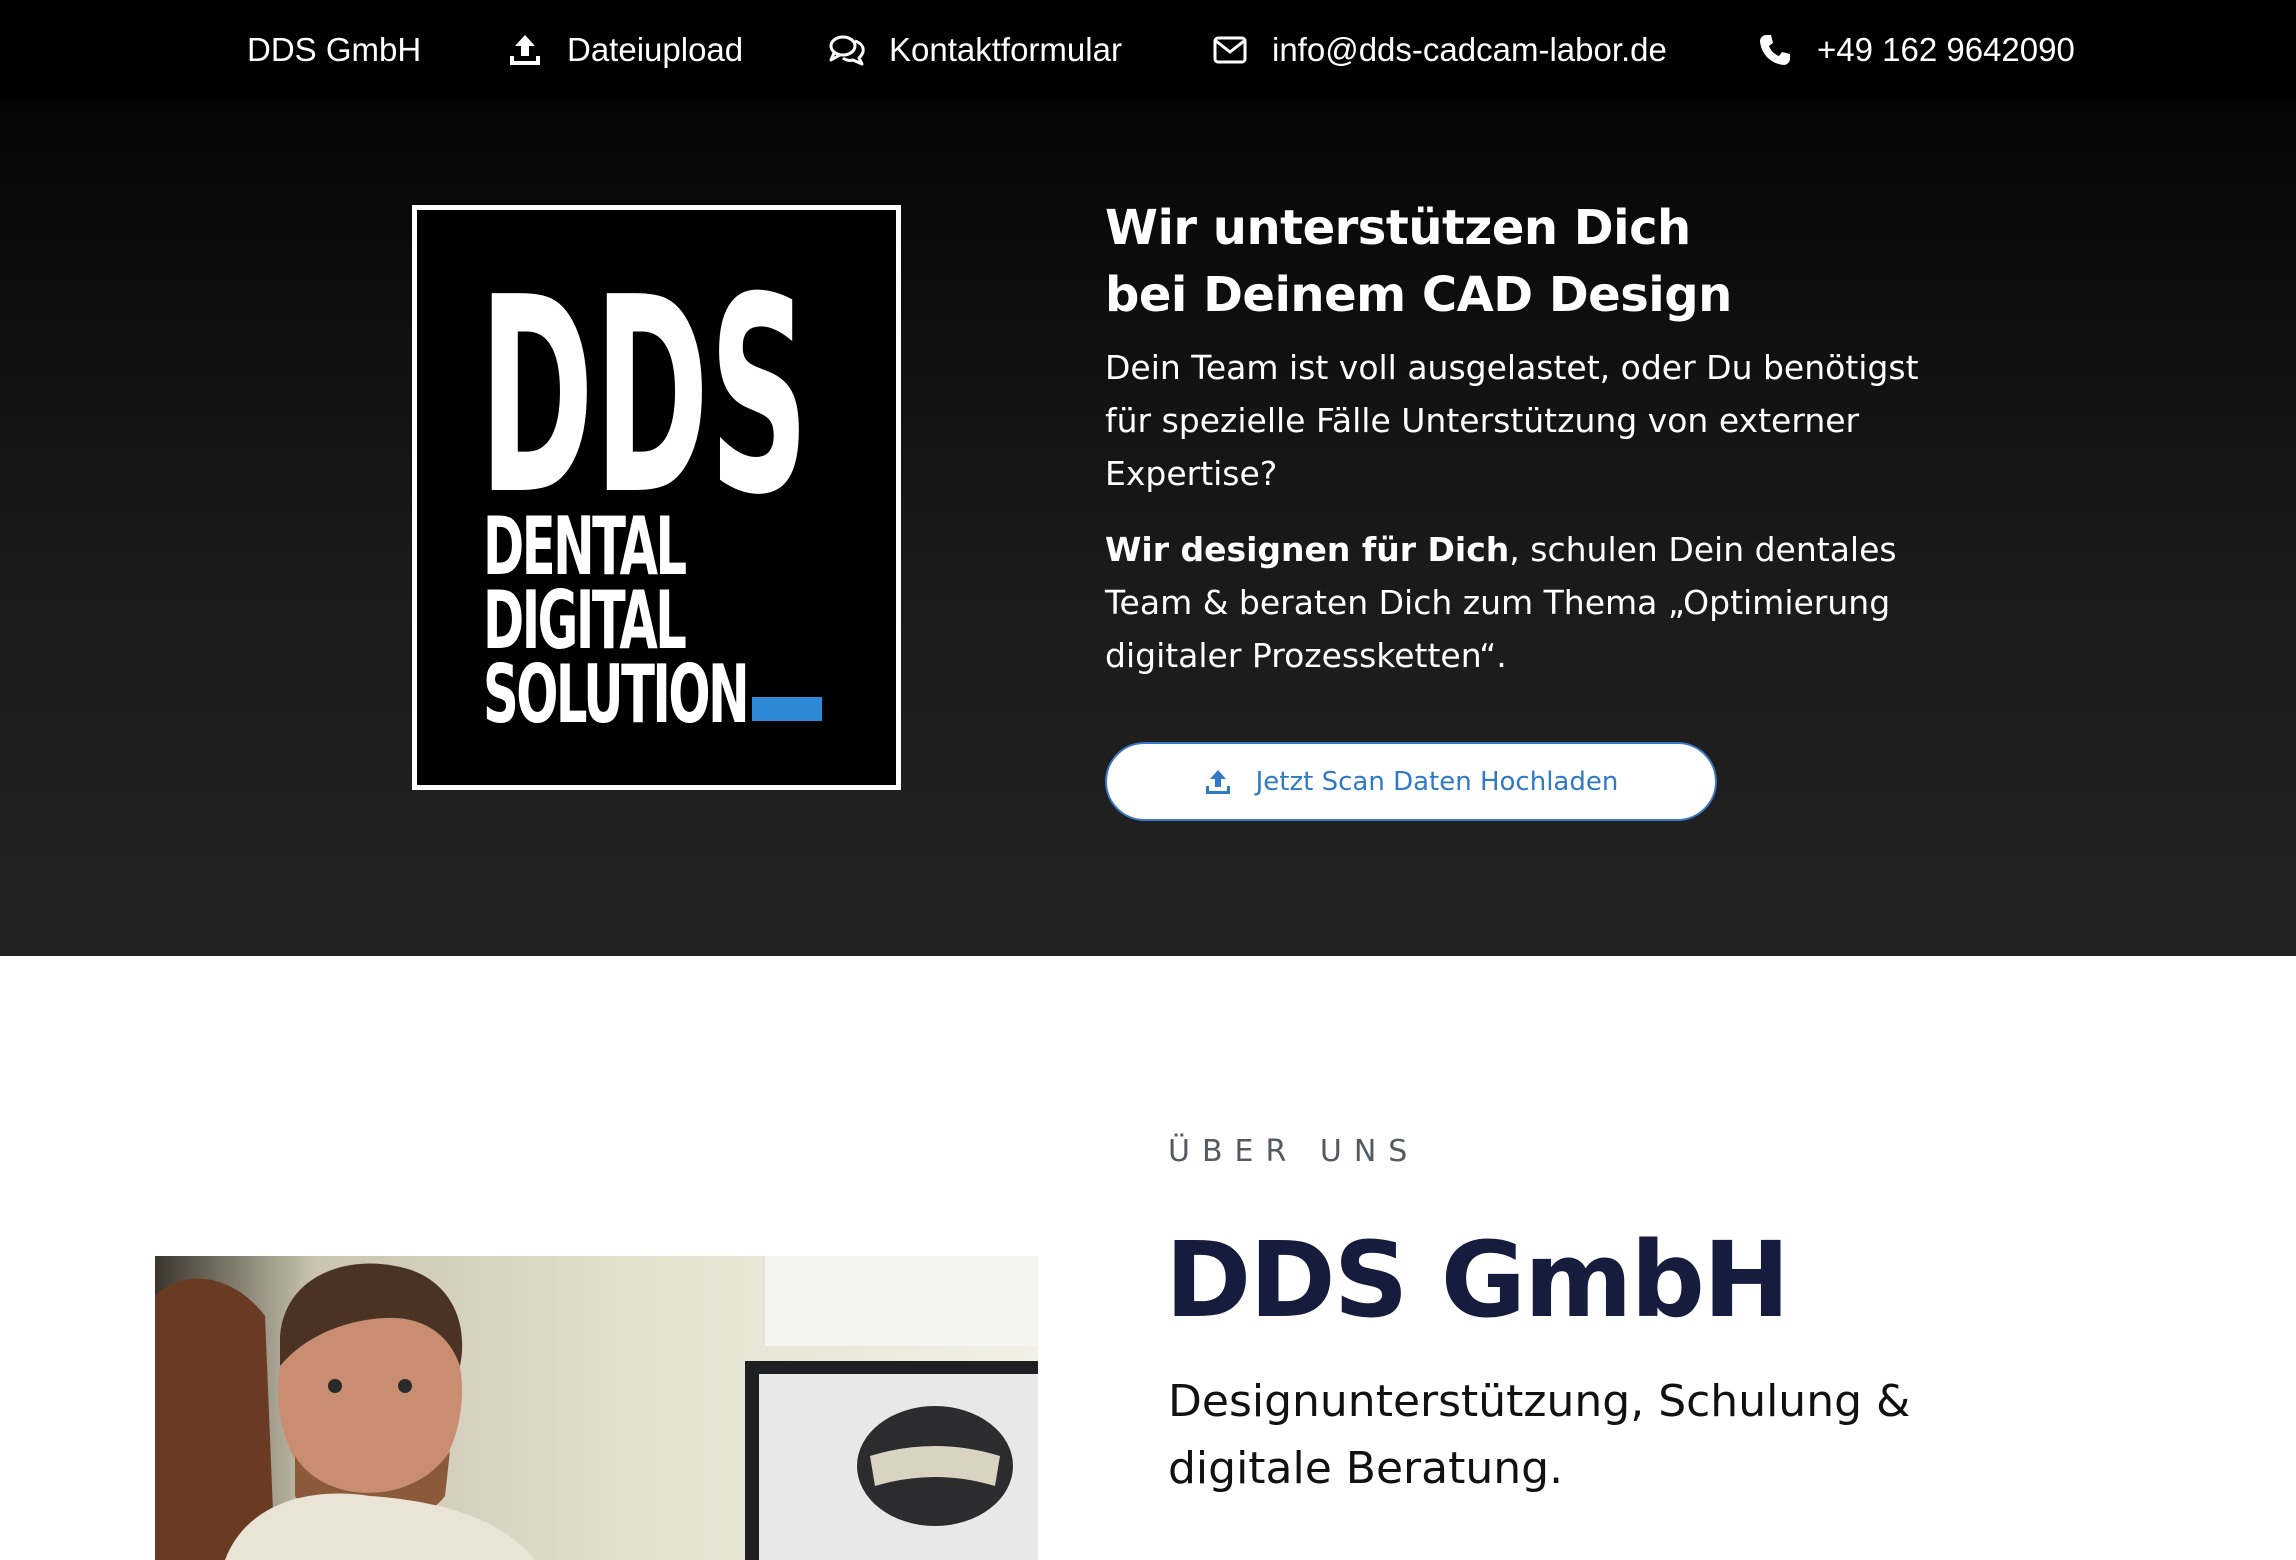 The image size is (2296, 1560). Describe the element at coordinates (596, 1408) in the screenshot. I see `team-member-photo` at that location.